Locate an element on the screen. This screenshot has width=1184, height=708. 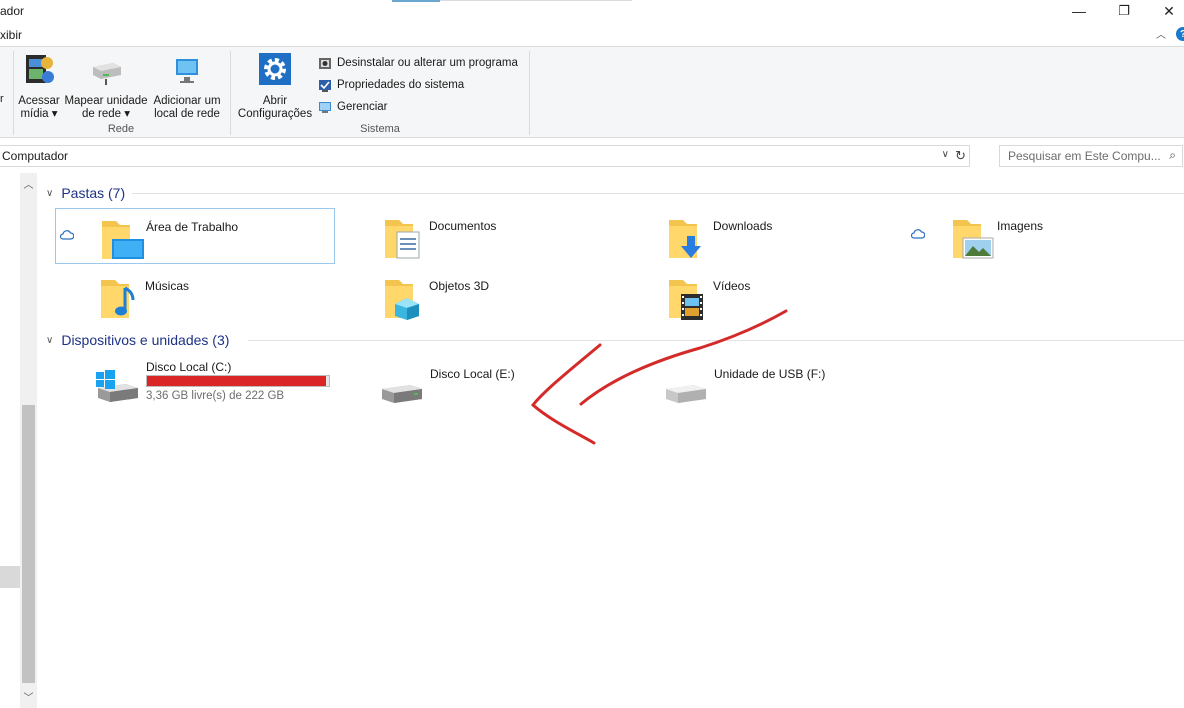
folders-group-header: ∨ Pastas (7) is located at coordinates (85, 193).